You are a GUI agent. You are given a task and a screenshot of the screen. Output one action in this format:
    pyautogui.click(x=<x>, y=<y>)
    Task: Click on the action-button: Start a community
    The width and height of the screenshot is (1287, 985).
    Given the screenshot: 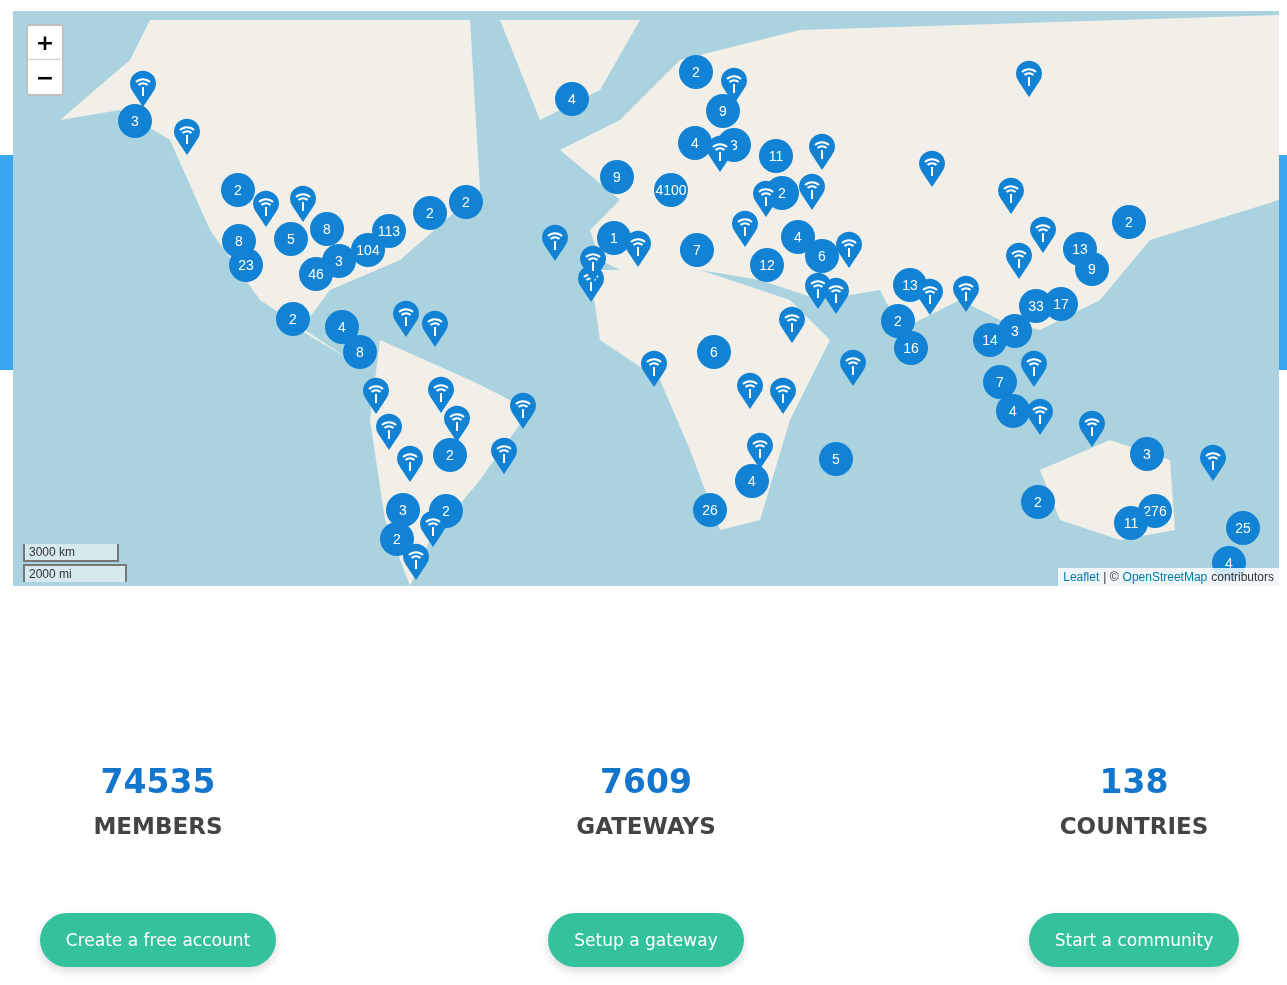 What is the action you would take?
    pyautogui.click(x=1134, y=940)
    